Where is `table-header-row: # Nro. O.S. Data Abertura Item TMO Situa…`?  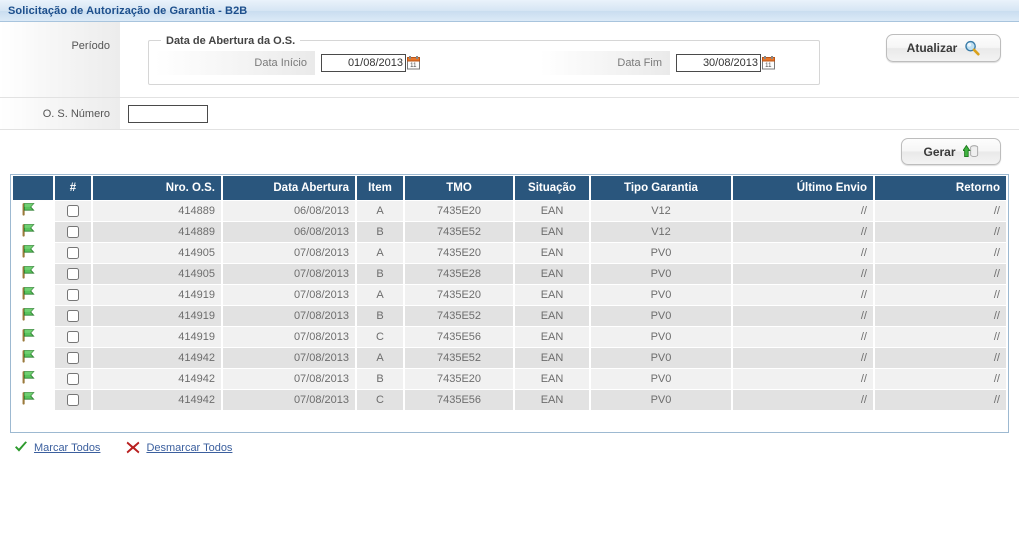 table-header-row: # Nro. O.S. Data Abertura Item TMO Situa… is located at coordinates (509, 188).